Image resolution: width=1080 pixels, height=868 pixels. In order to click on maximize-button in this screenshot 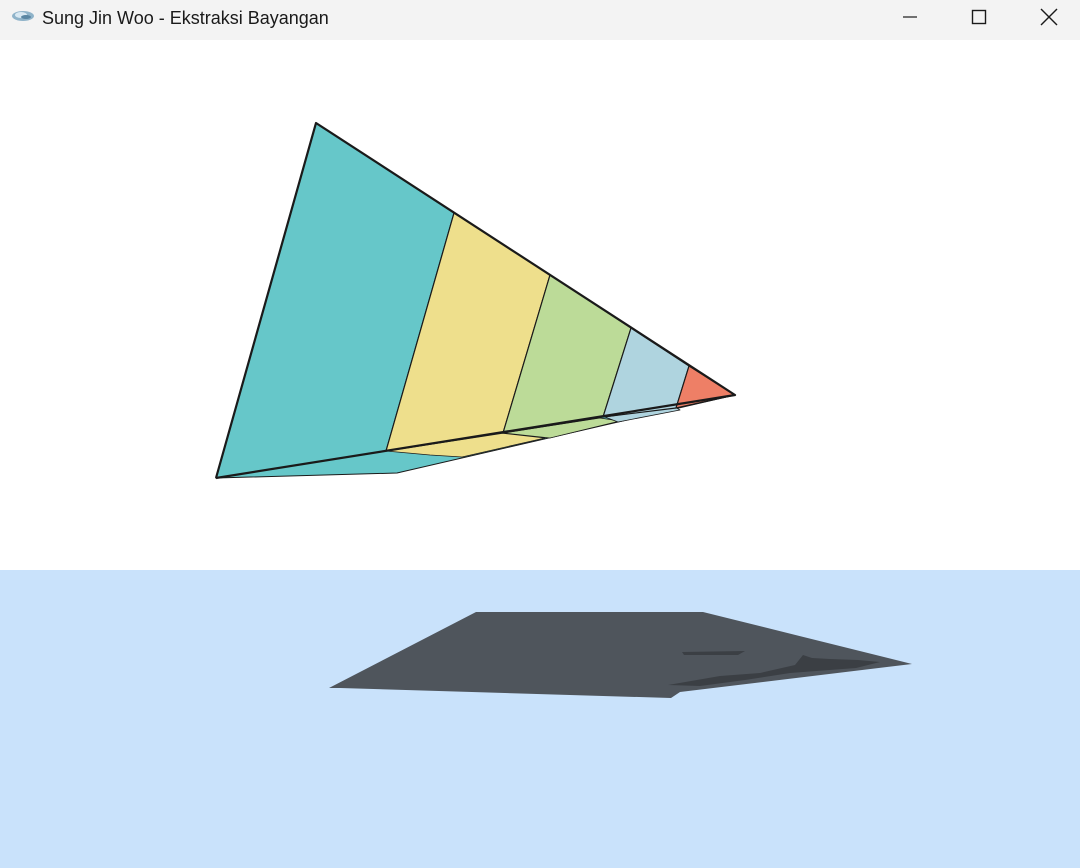, I will do `click(979, 17)`.